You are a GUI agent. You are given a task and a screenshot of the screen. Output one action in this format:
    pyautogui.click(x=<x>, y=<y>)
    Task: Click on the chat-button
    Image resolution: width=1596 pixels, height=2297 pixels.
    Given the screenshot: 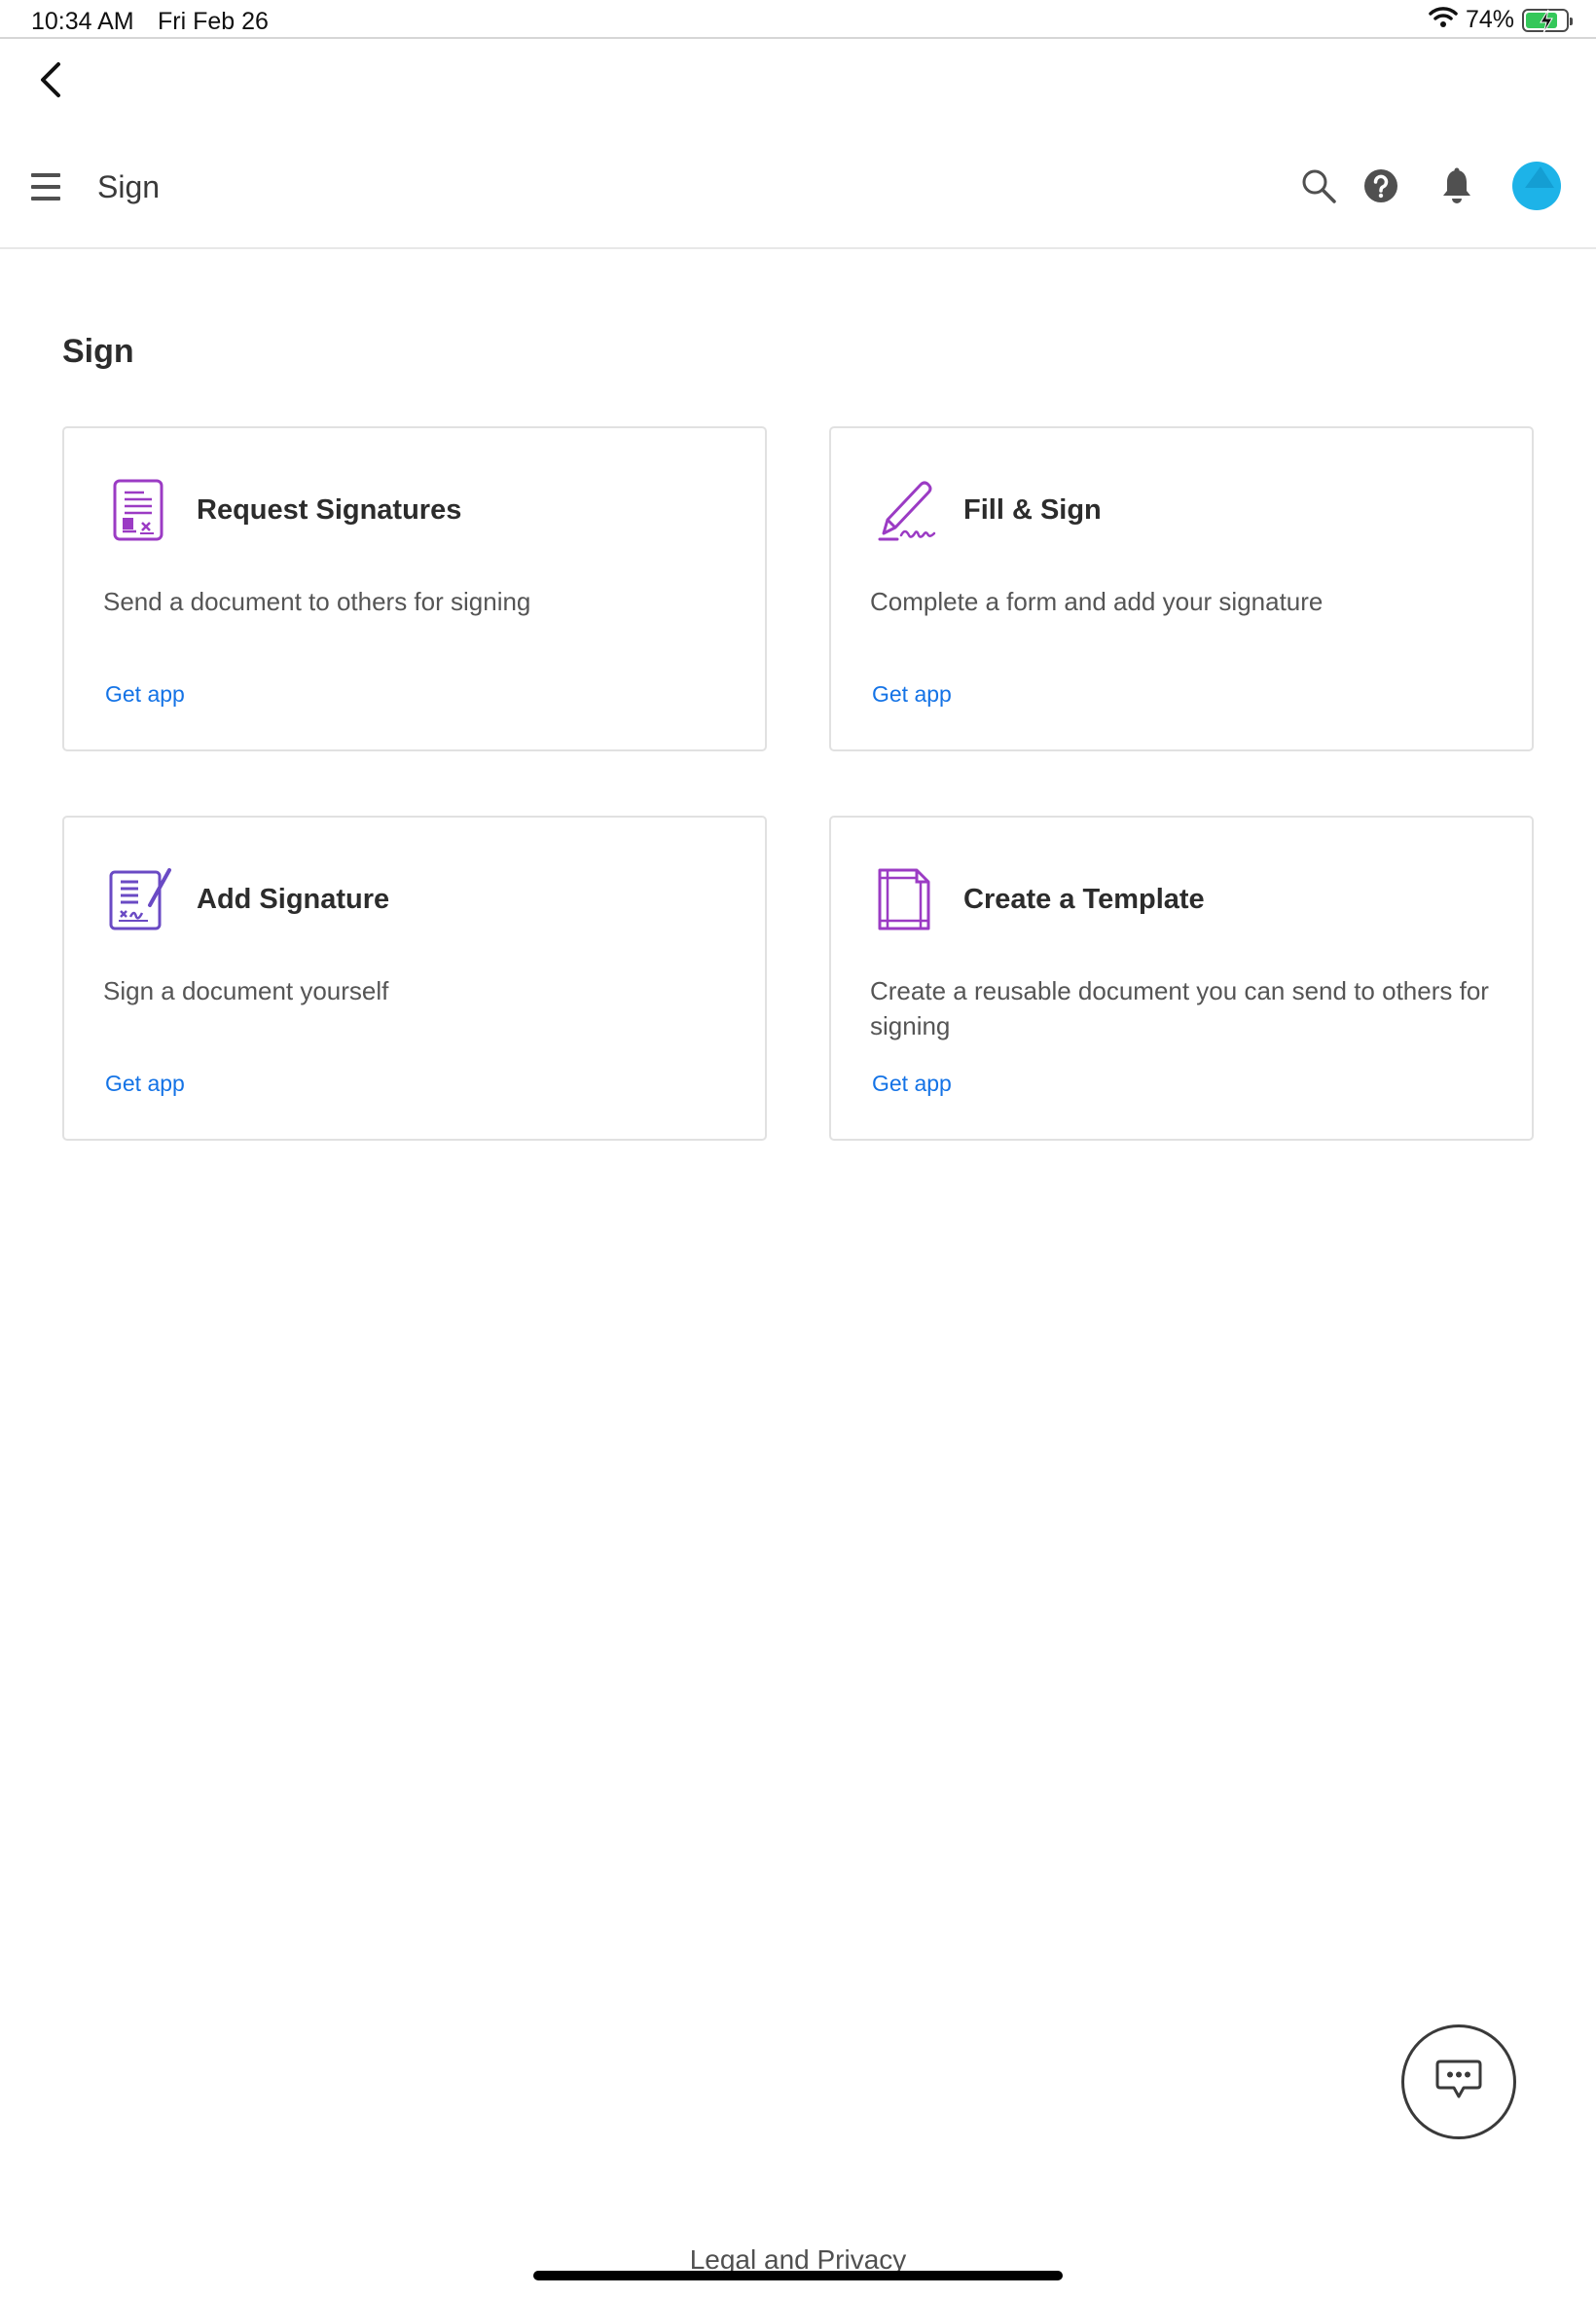 What is the action you would take?
    pyautogui.click(x=1458, y=2081)
    